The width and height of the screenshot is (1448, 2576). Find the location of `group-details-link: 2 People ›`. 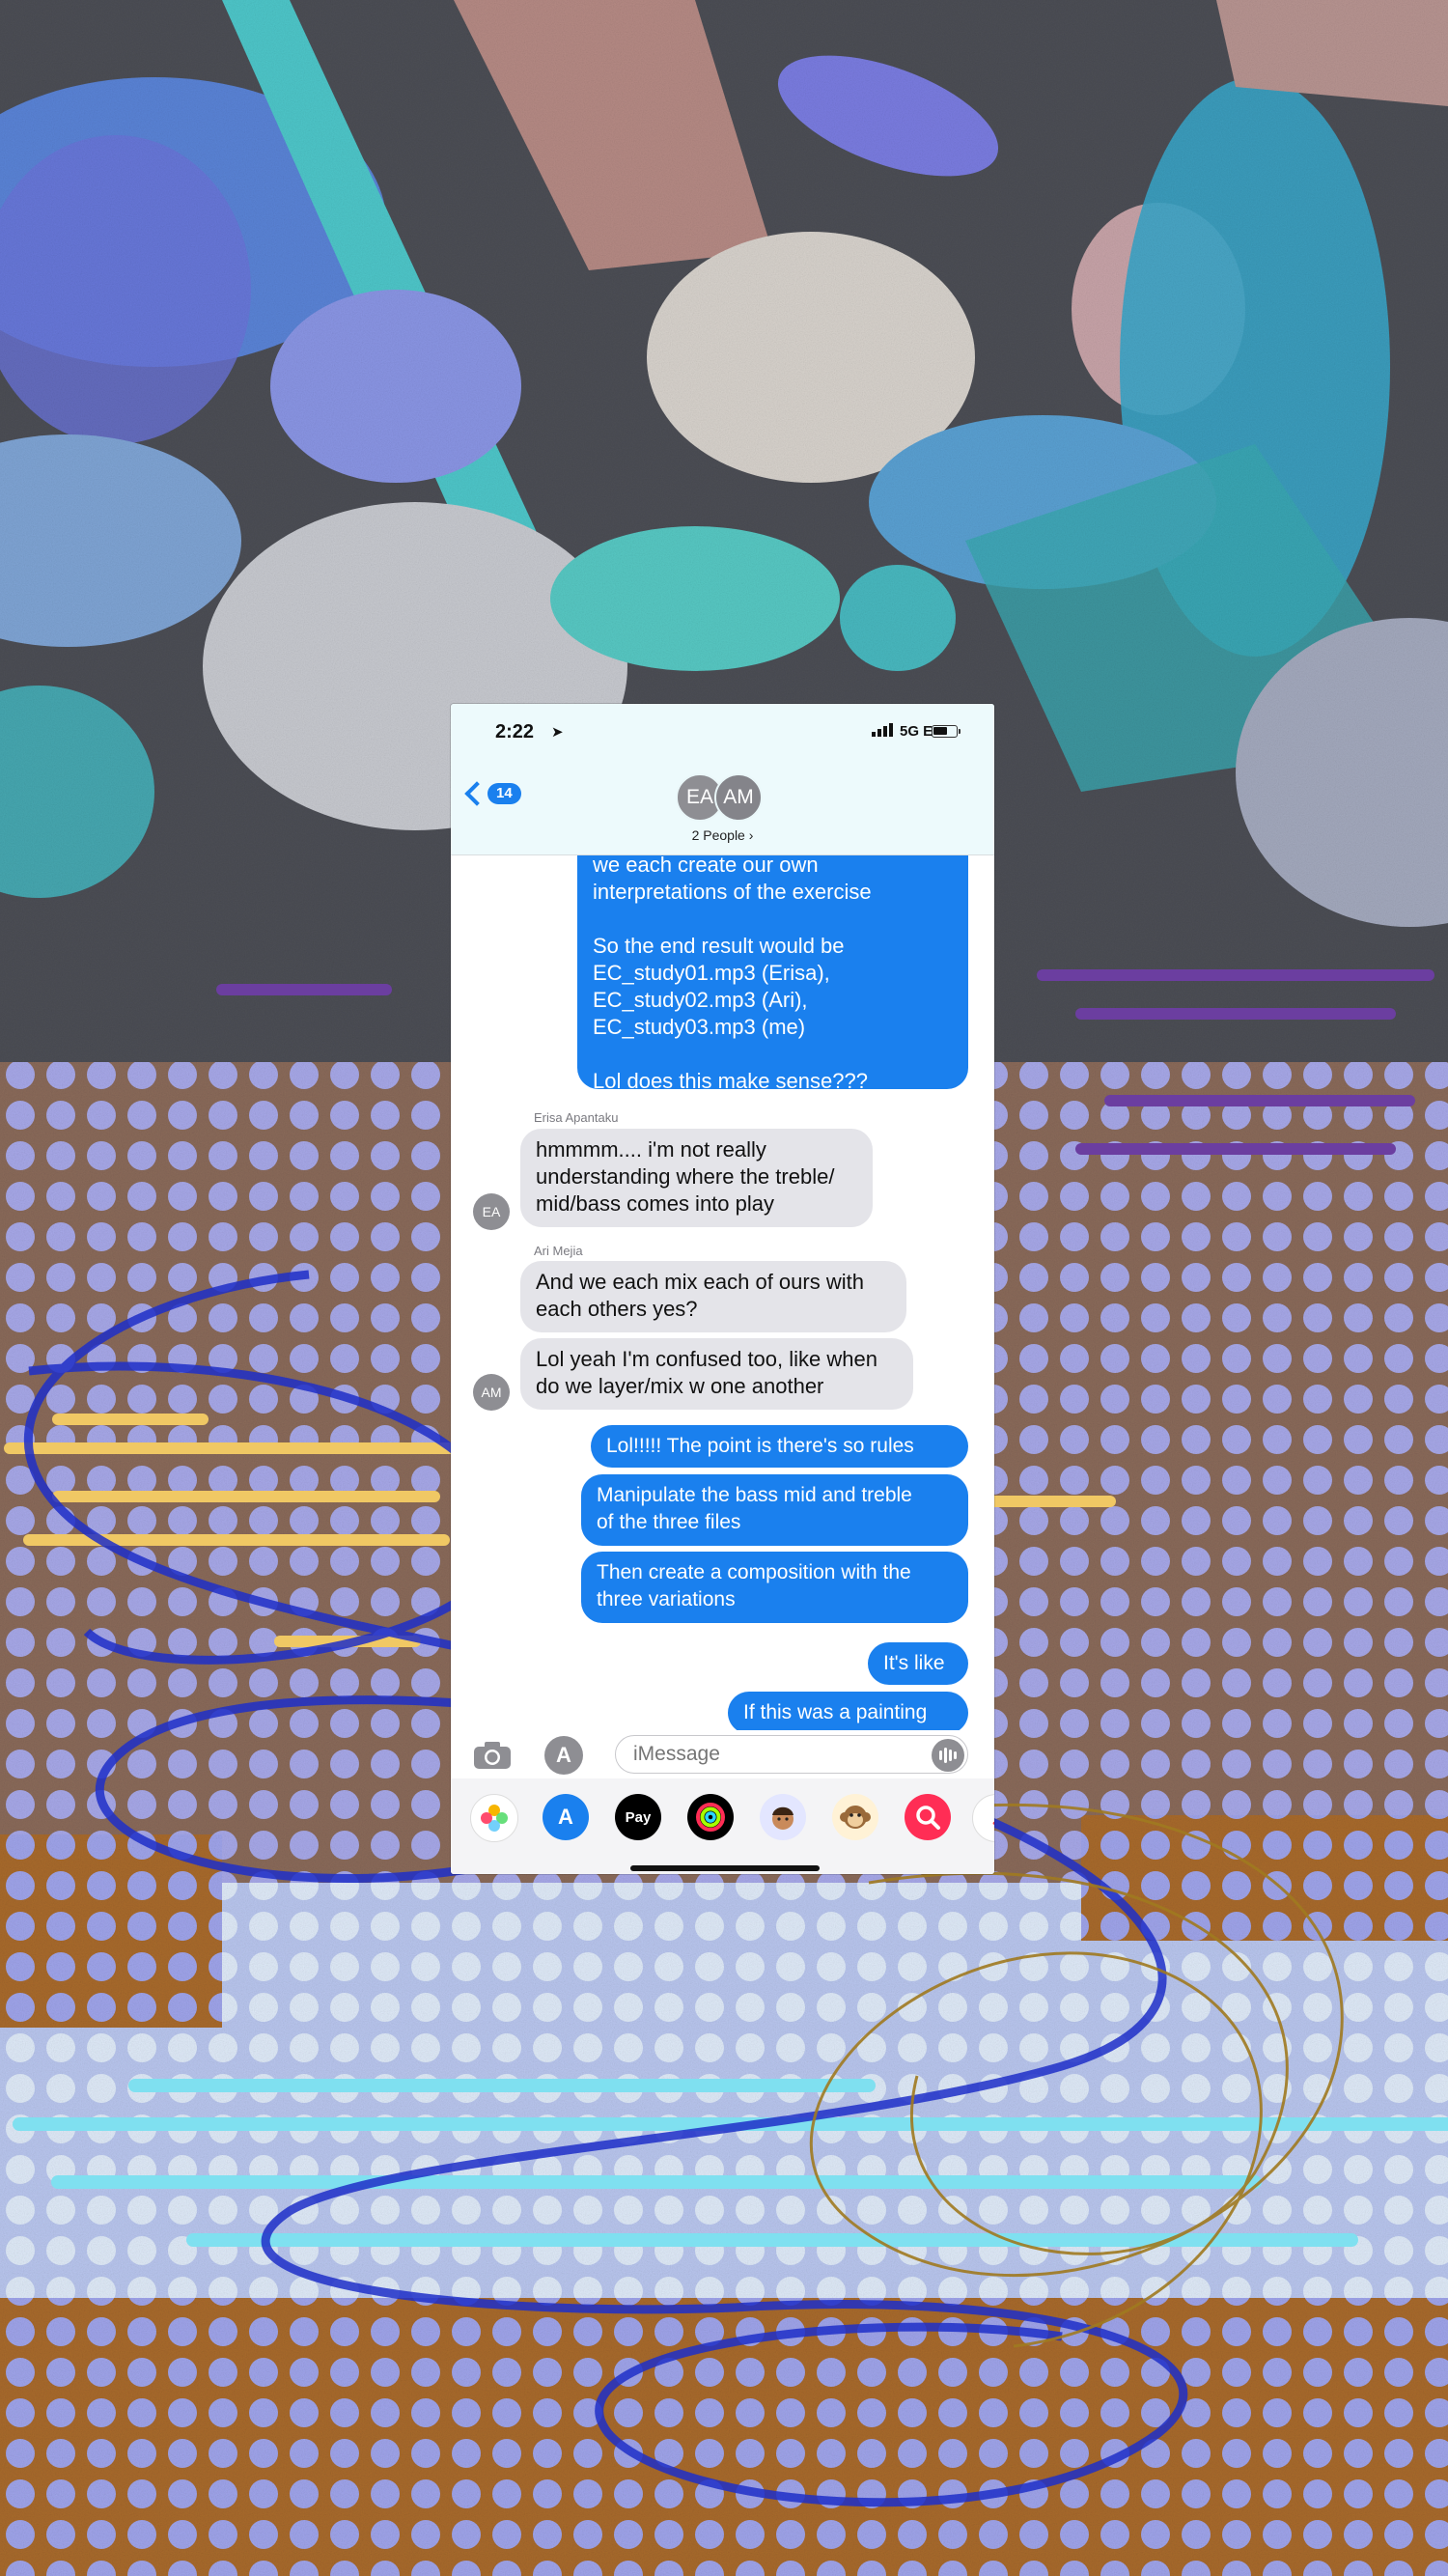

group-details-link: 2 People › is located at coordinates (723, 835).